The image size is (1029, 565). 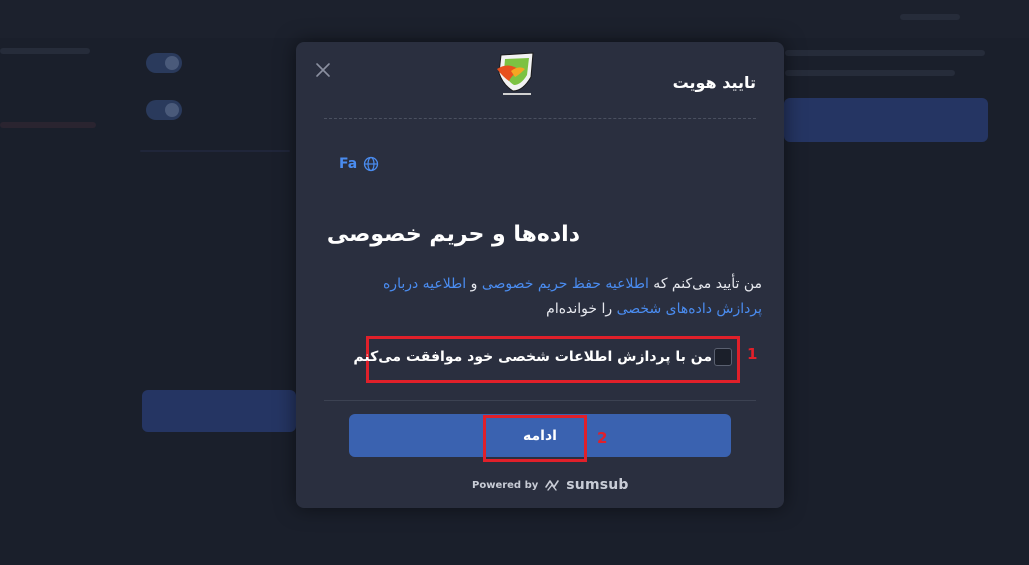 What do you see at coordinates (723, 357) in the screenshot?
I see `consent-checkbox` at bounding box center [723, 357].